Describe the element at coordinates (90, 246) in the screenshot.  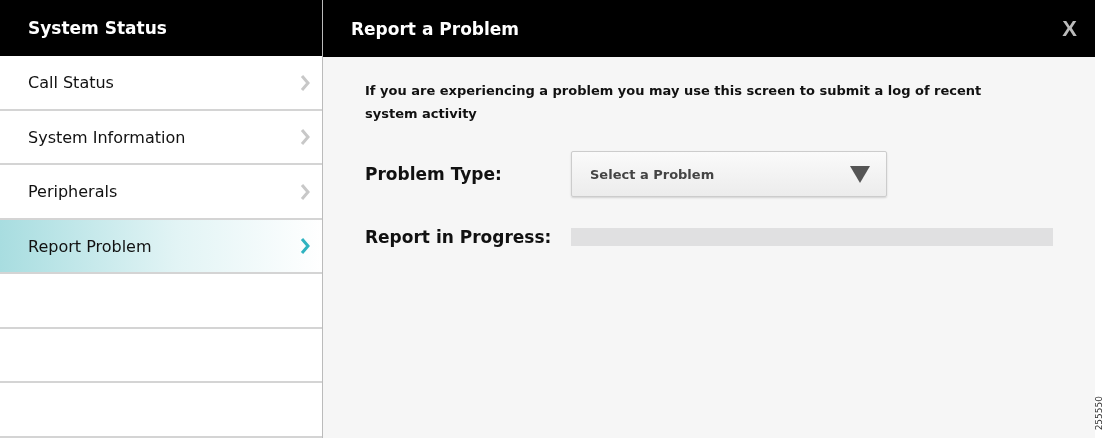
I see `sidebar-item-label: Report Problem` at that location.